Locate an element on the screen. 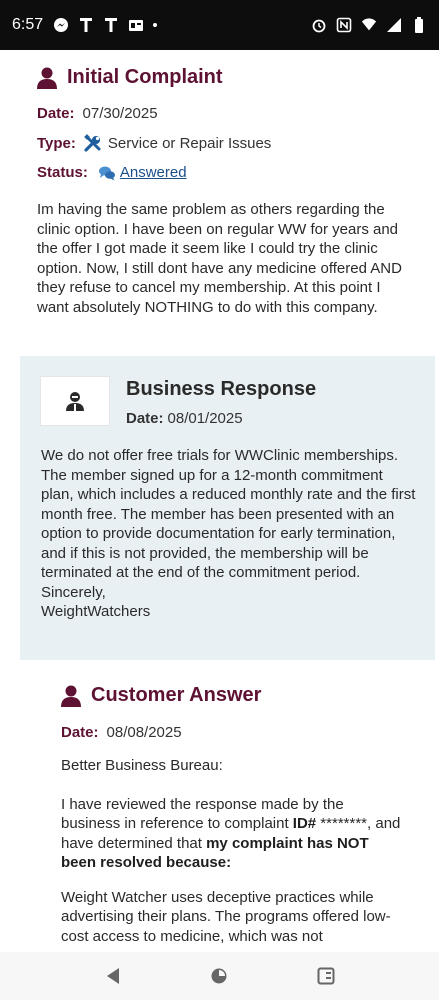 The image size is (439, 1000). back-nav-button is located at coordinates (113, 976).